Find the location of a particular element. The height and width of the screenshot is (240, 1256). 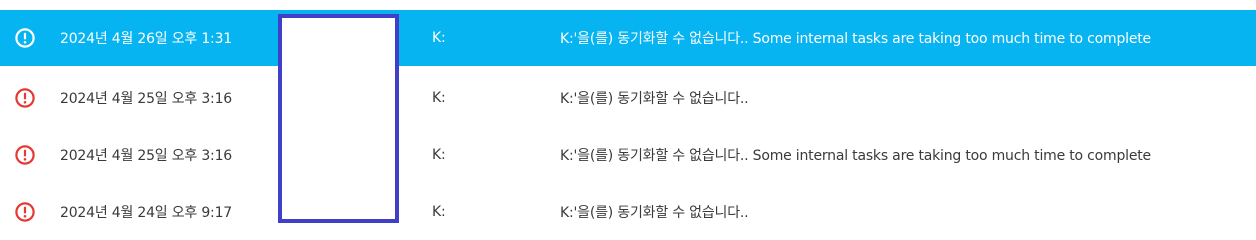

redaction-box is located at coordinates (338, 118).